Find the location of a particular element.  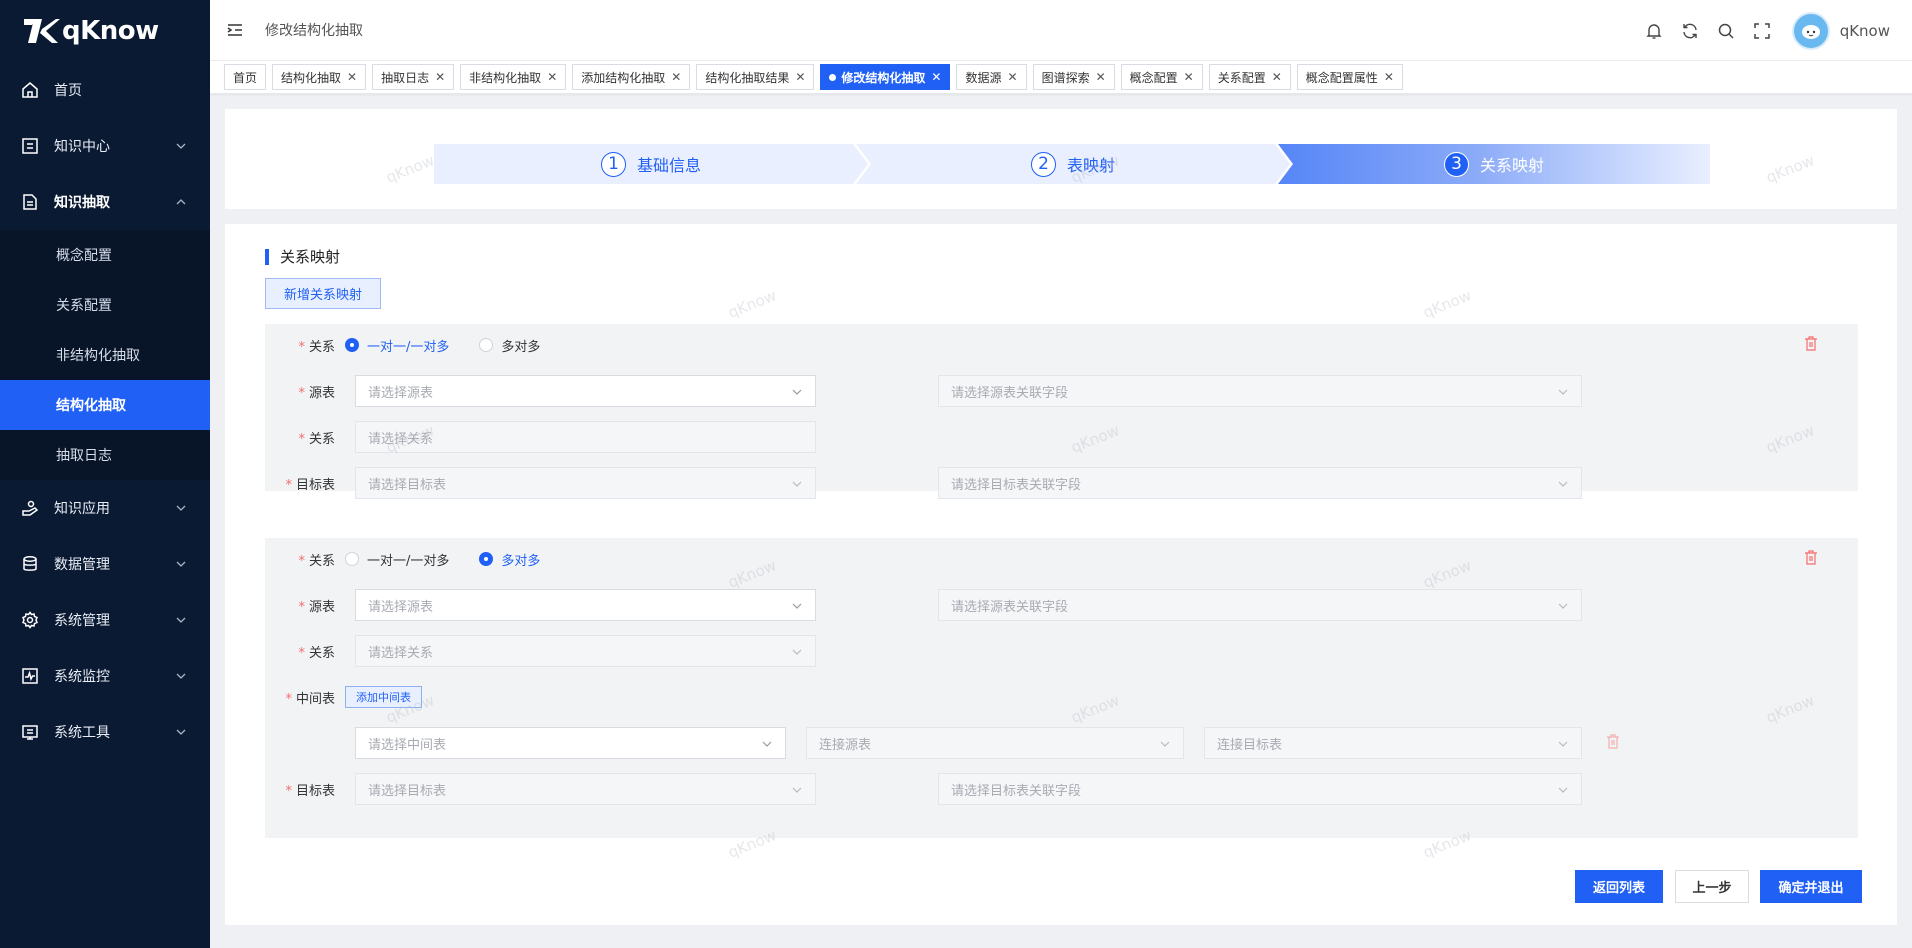

link-source-select: 连接源表 is located at coordinates (995, 743).